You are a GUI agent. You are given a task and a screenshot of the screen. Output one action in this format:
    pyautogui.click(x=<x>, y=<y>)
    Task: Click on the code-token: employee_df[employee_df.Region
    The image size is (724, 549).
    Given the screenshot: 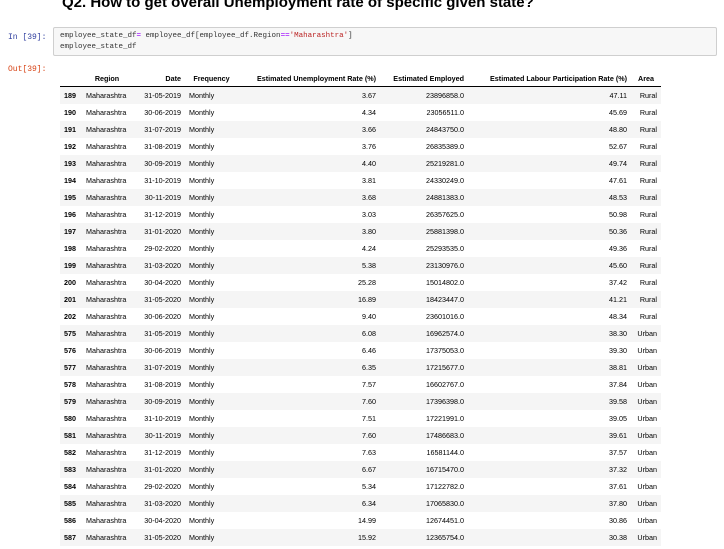 What is the action you would take?
    pyautogui.click(x=211, y=36)
    